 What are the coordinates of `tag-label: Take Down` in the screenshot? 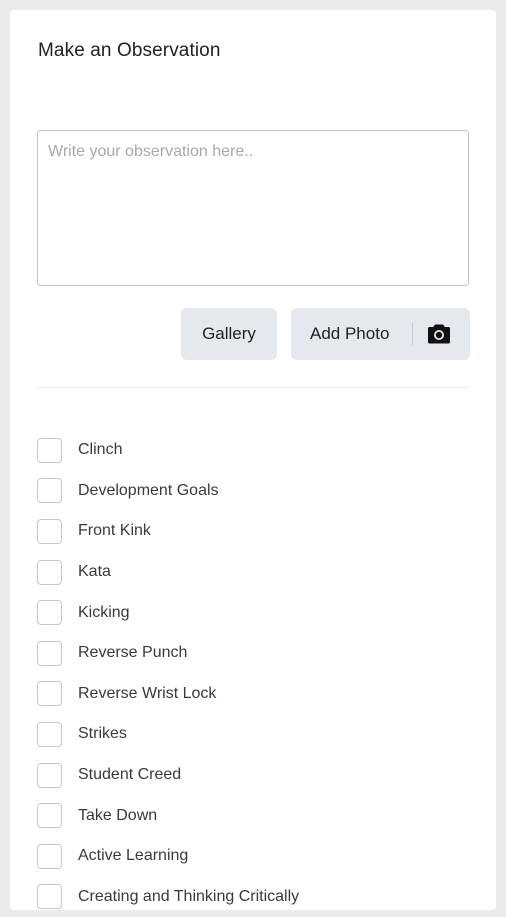 It's located at (118, 815).